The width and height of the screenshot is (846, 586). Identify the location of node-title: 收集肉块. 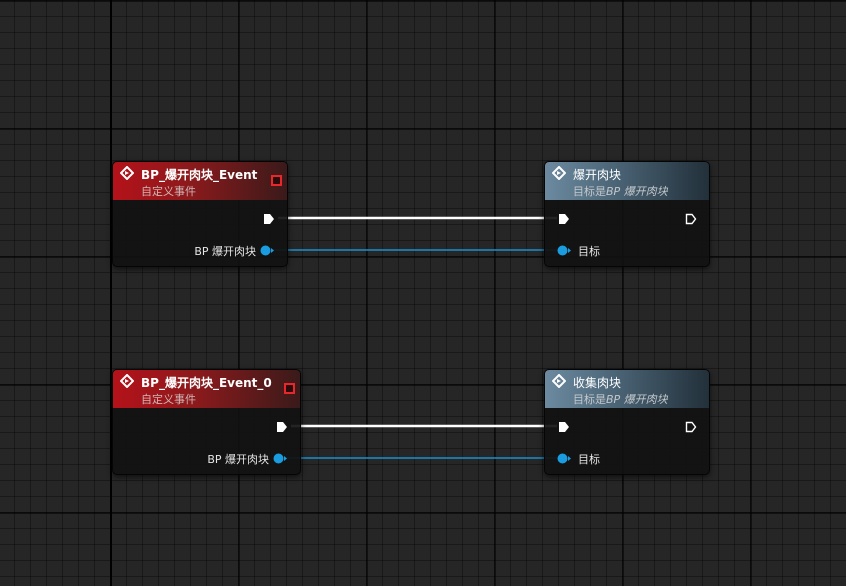
(597, 383).